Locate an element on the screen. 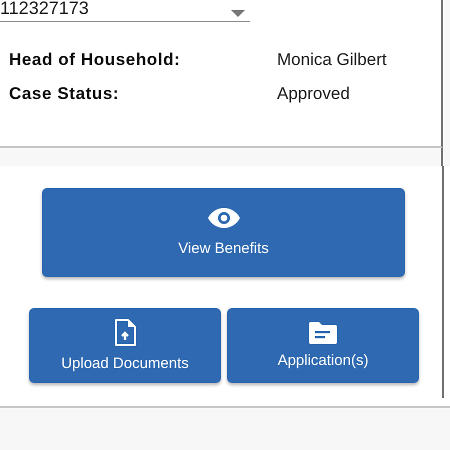 This screenshot has height=450, width=450. detail-value: Approved is located at coordinates (314, 94).